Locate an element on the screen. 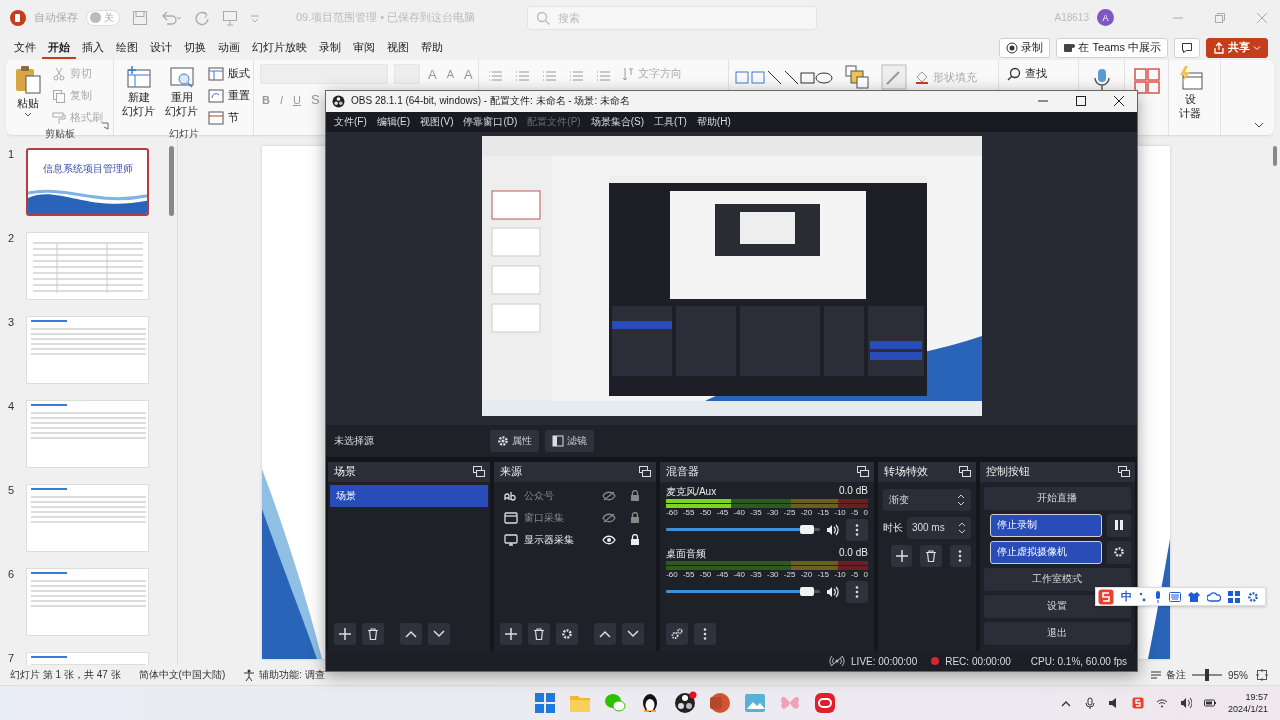  reset-button: 重置 is located at coordinates (229, 95).